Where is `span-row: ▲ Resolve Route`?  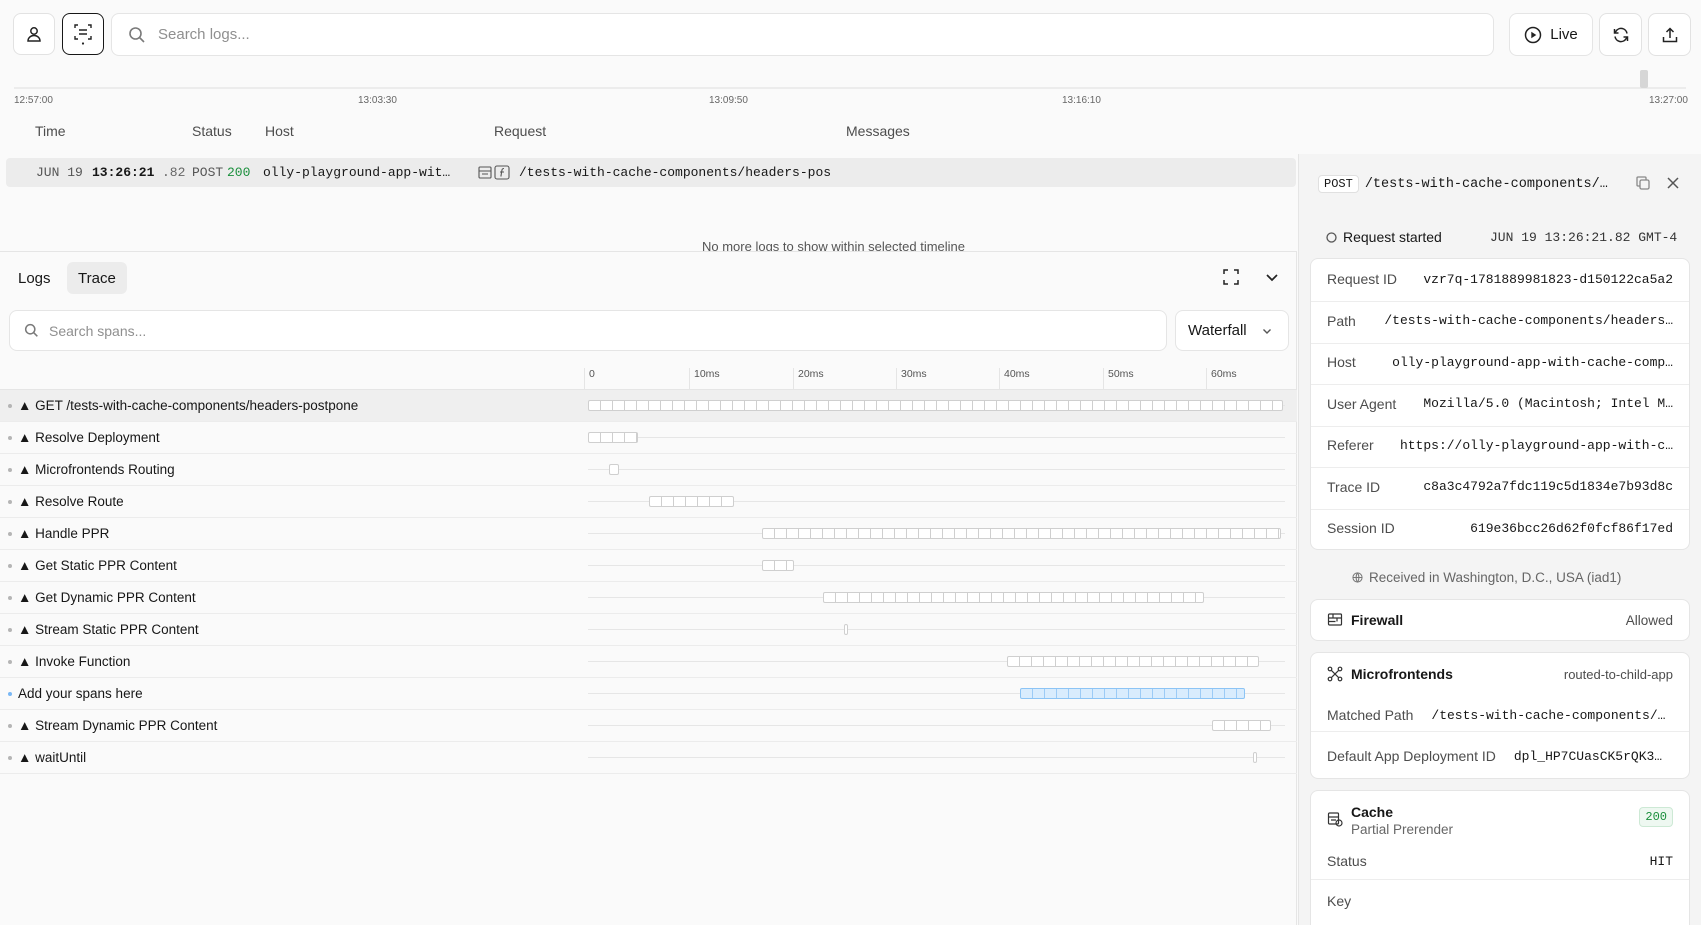 span-row: ▲ Resolve Route is located at coordinates (648, 502).